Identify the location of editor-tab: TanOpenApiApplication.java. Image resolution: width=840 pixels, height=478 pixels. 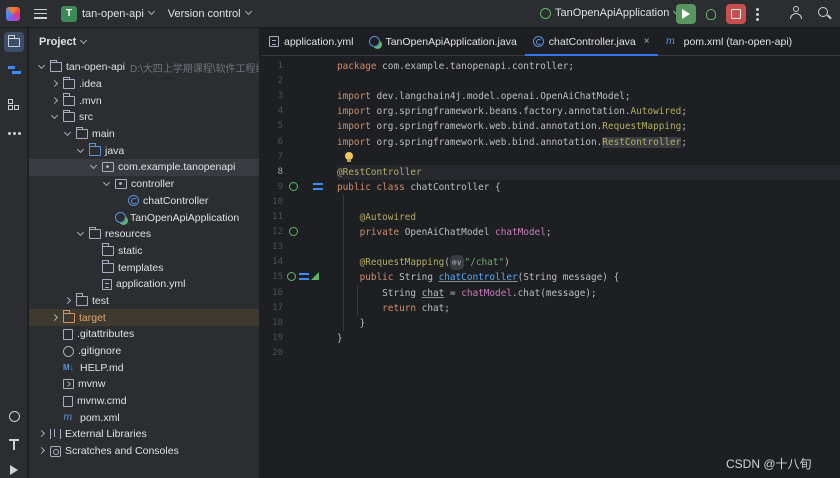
(442, 41).